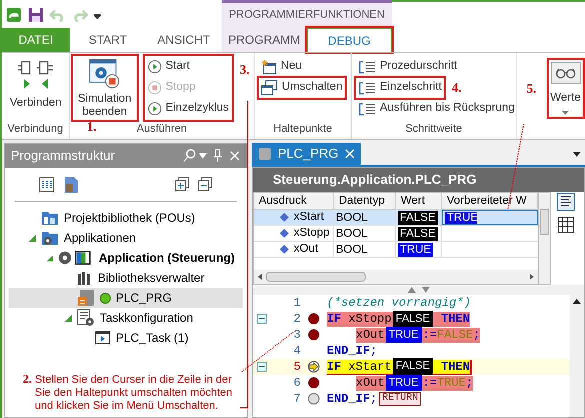 Image resolution: width=585 pixels, height=418 pixels. I want to click on search-icon, so click(195, 156).